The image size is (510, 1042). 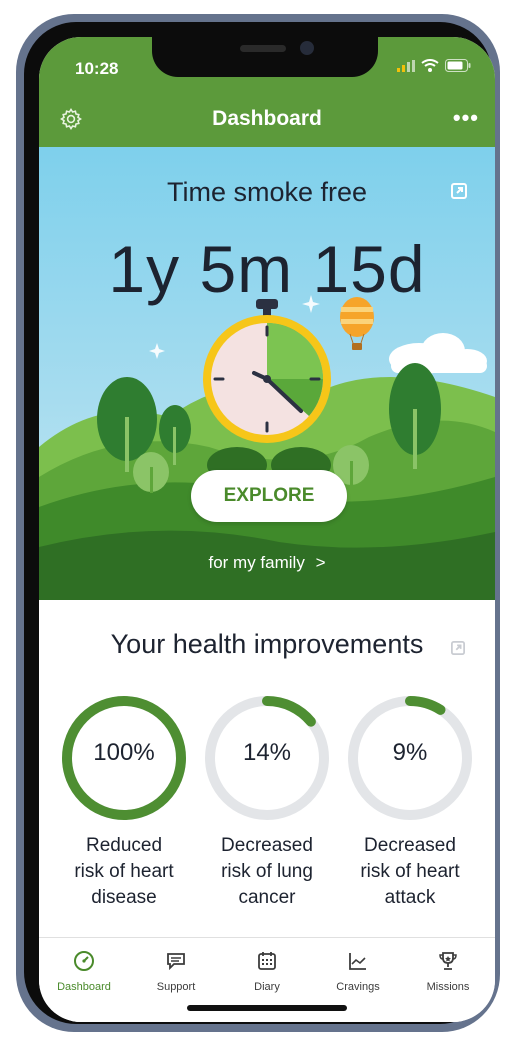 What do you see at coordinates (265, 57) in the screenshot?
I see `notch` at bounding box center [265, 57].